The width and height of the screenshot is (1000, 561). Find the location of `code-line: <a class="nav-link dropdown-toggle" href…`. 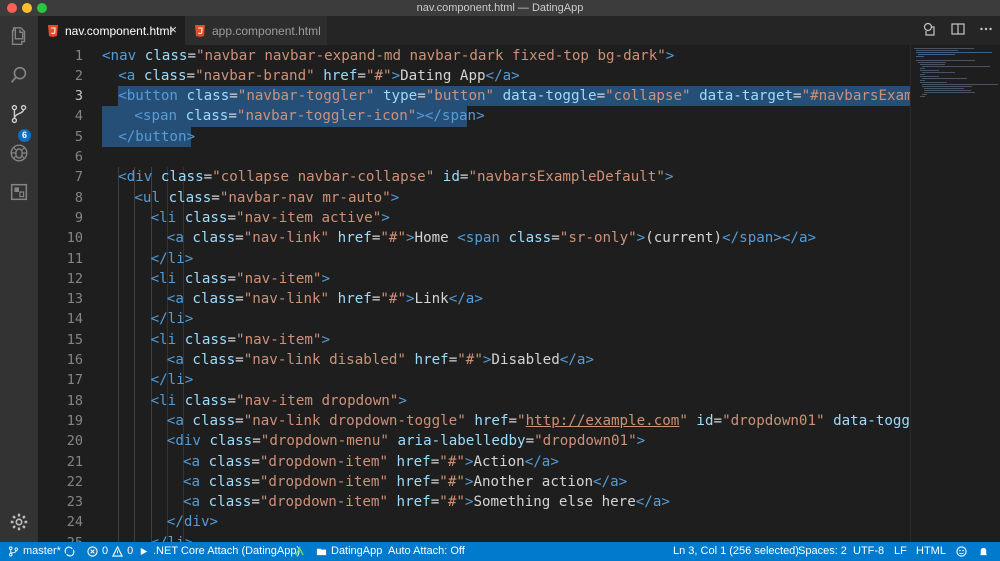

code-line: <a class="nav-link dropdown-toggle" href… is located at coordinates (538, 421).